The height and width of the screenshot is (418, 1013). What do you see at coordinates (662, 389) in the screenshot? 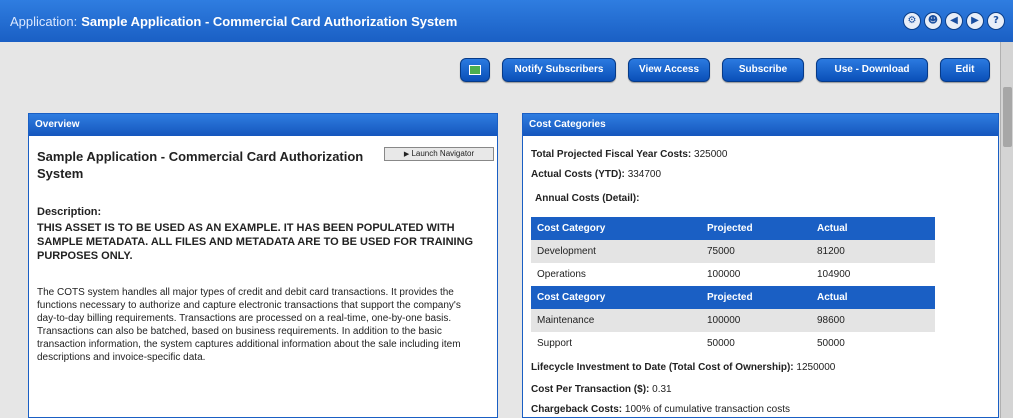
I see `cost-per-transaction-value: 0.31` at bounding box center [662, 389].